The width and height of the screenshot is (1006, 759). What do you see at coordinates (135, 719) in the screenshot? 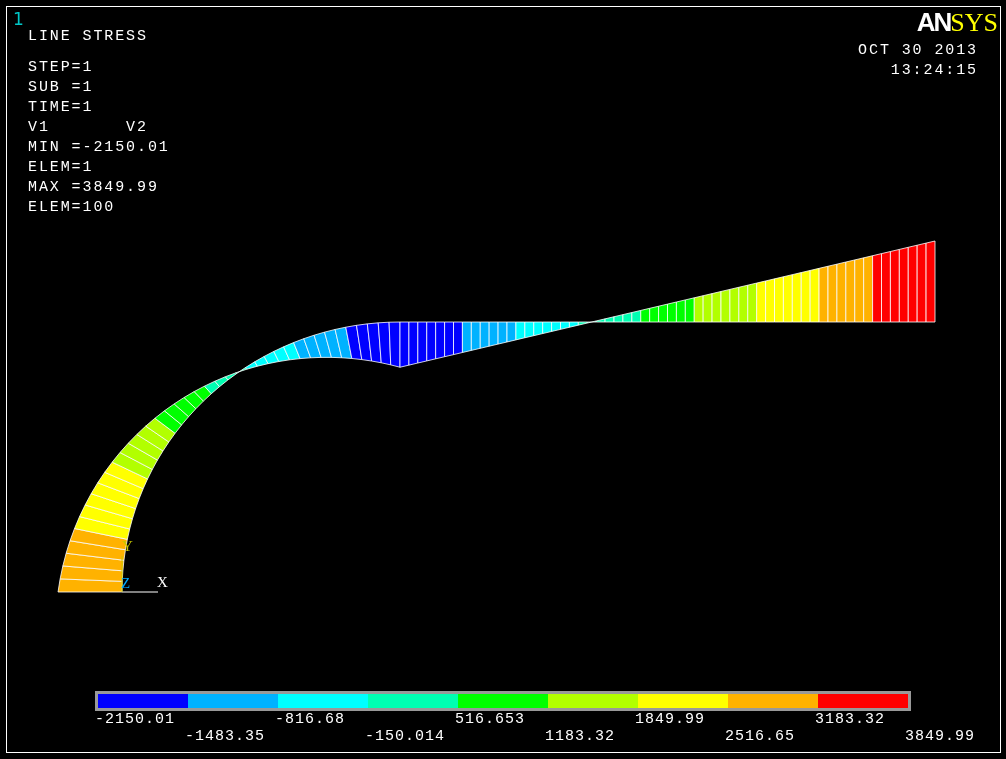
I see `legend-value: -2150.01` at bounding box center [135, 719].